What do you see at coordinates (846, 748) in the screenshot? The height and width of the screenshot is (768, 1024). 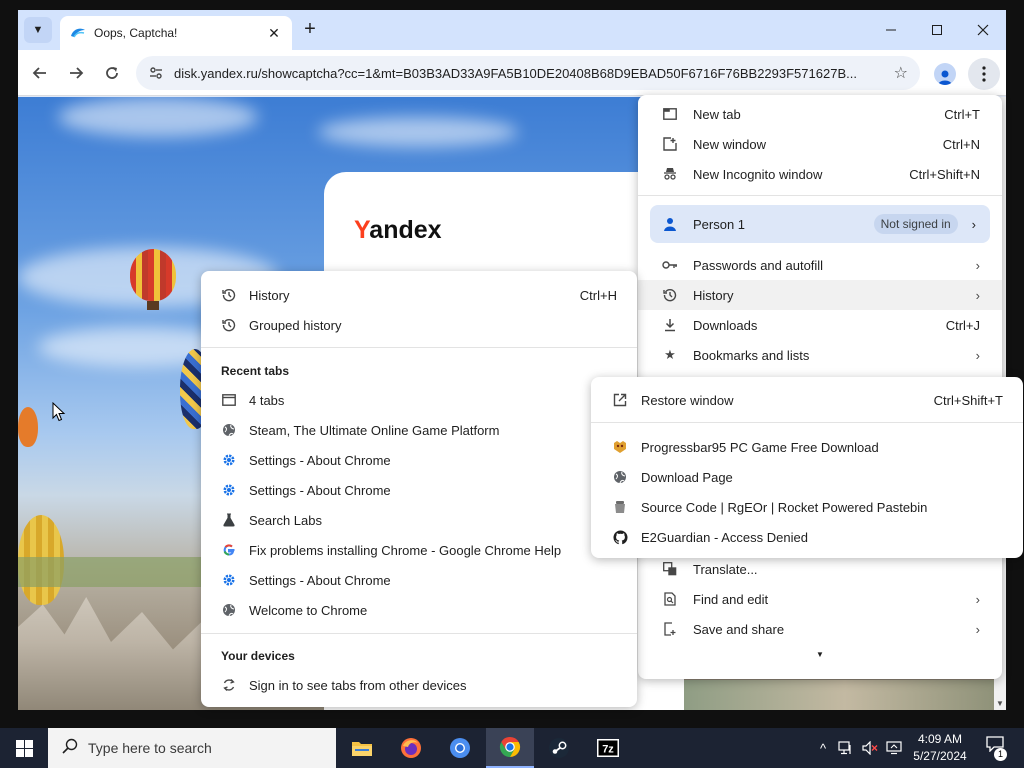 I see `network-icon` at bounding box center [846, 748].